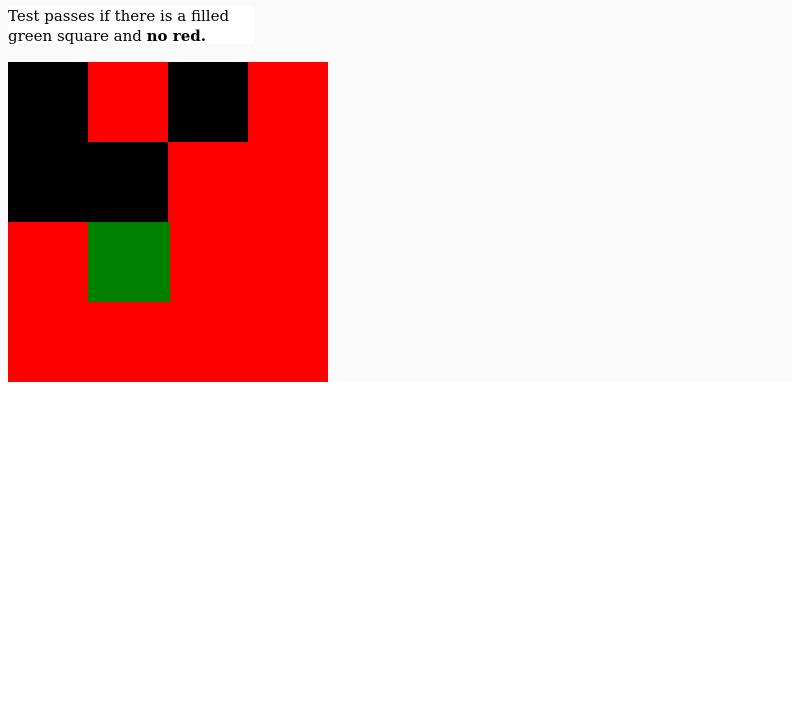  What do you see at coordinates (119, 16) in the screenshot?
I see `instruction-line-1: Test passes if there is a filled` at bounding box center [119, 16].